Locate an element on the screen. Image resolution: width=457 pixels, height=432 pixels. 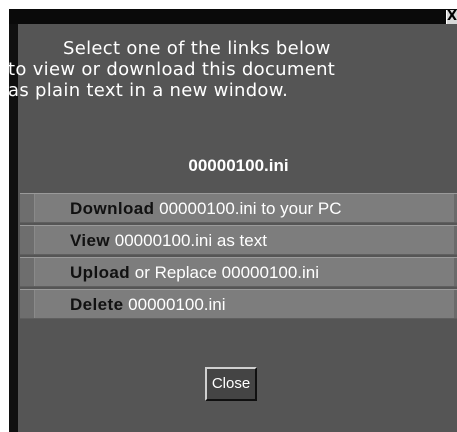
download-detail: 00000100.ini to your PC is located at coordinates (248, 208).